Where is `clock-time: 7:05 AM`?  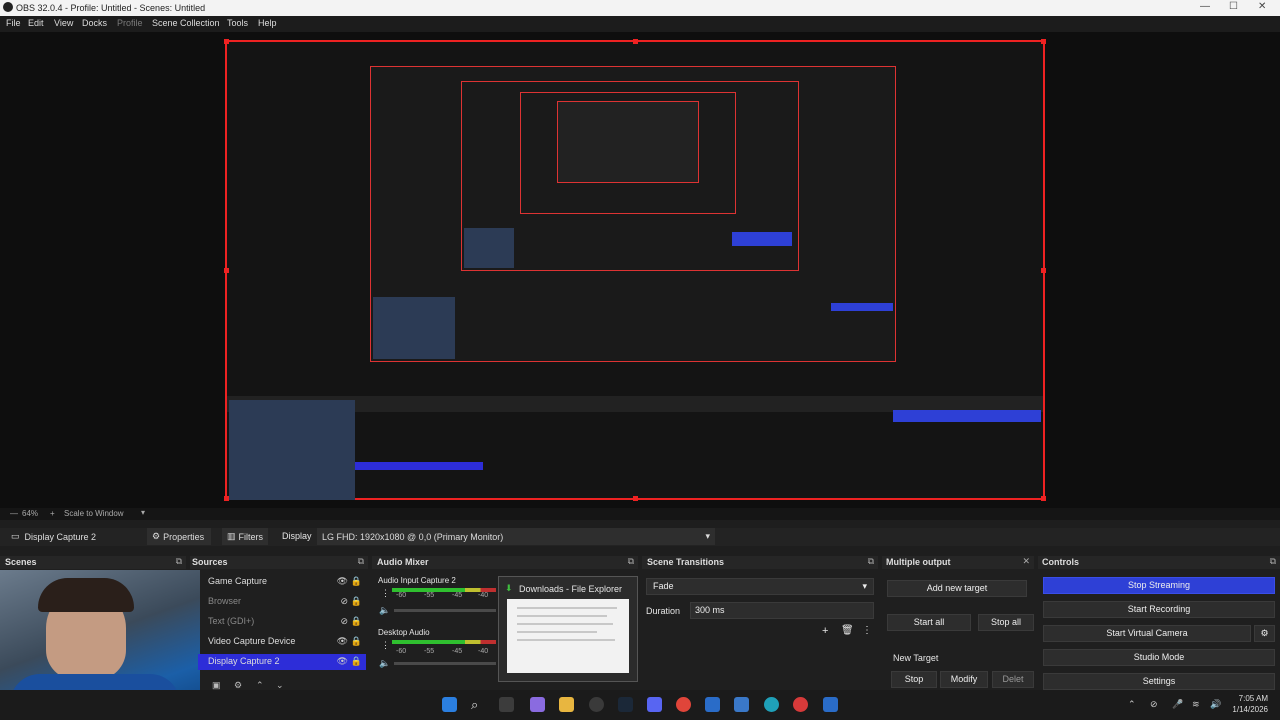
clock-time: 7:05 AM is located at coordinates (1248, 698).